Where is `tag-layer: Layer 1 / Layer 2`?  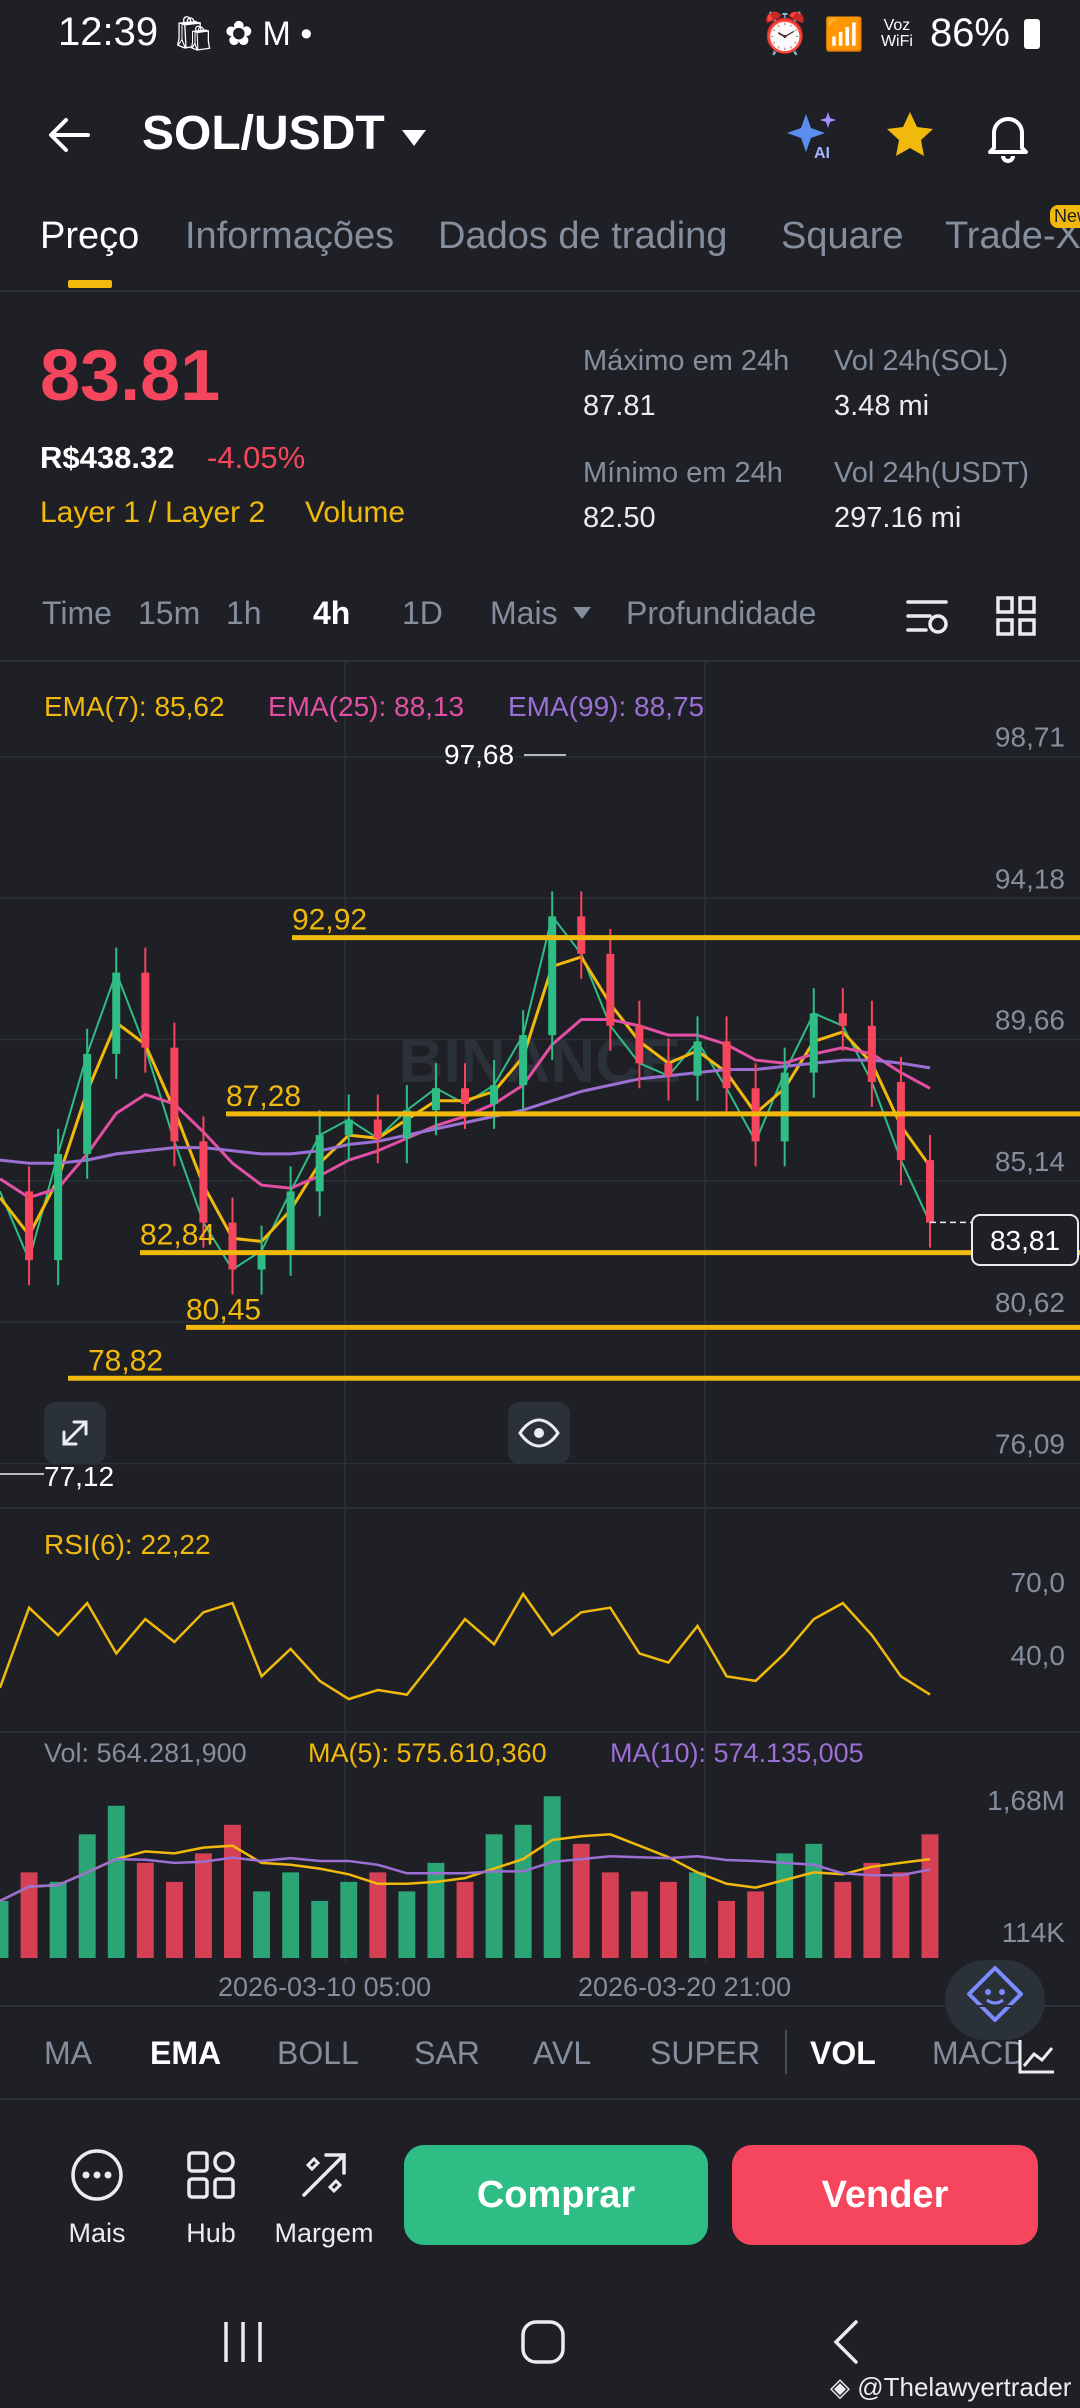
tag-layer: Layer 1 / Layer 2 is located at coordinates (152, 513).